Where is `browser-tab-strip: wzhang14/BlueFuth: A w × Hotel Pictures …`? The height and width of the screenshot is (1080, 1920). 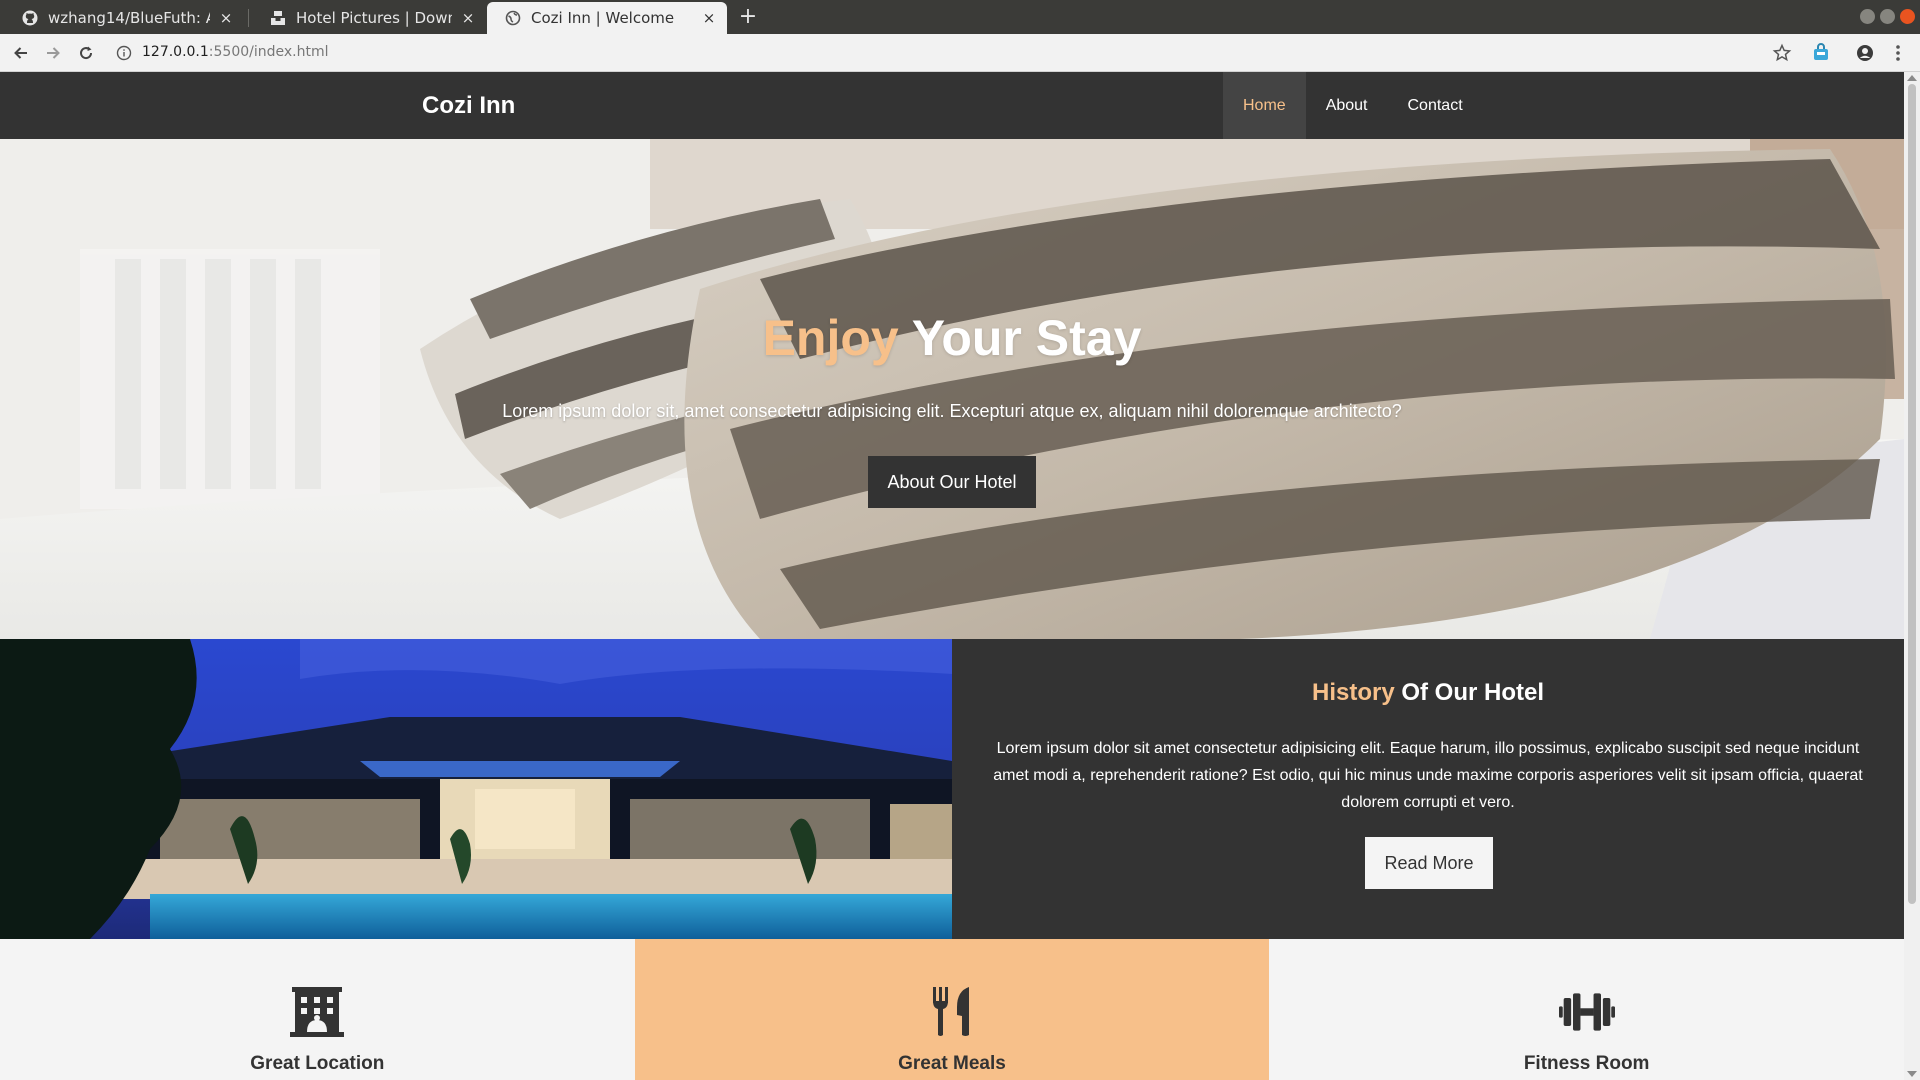 browser-tab-strip: wzhang14/BlueFuth: A w × Hotel Pictures … is located at coordinates (960, 17).